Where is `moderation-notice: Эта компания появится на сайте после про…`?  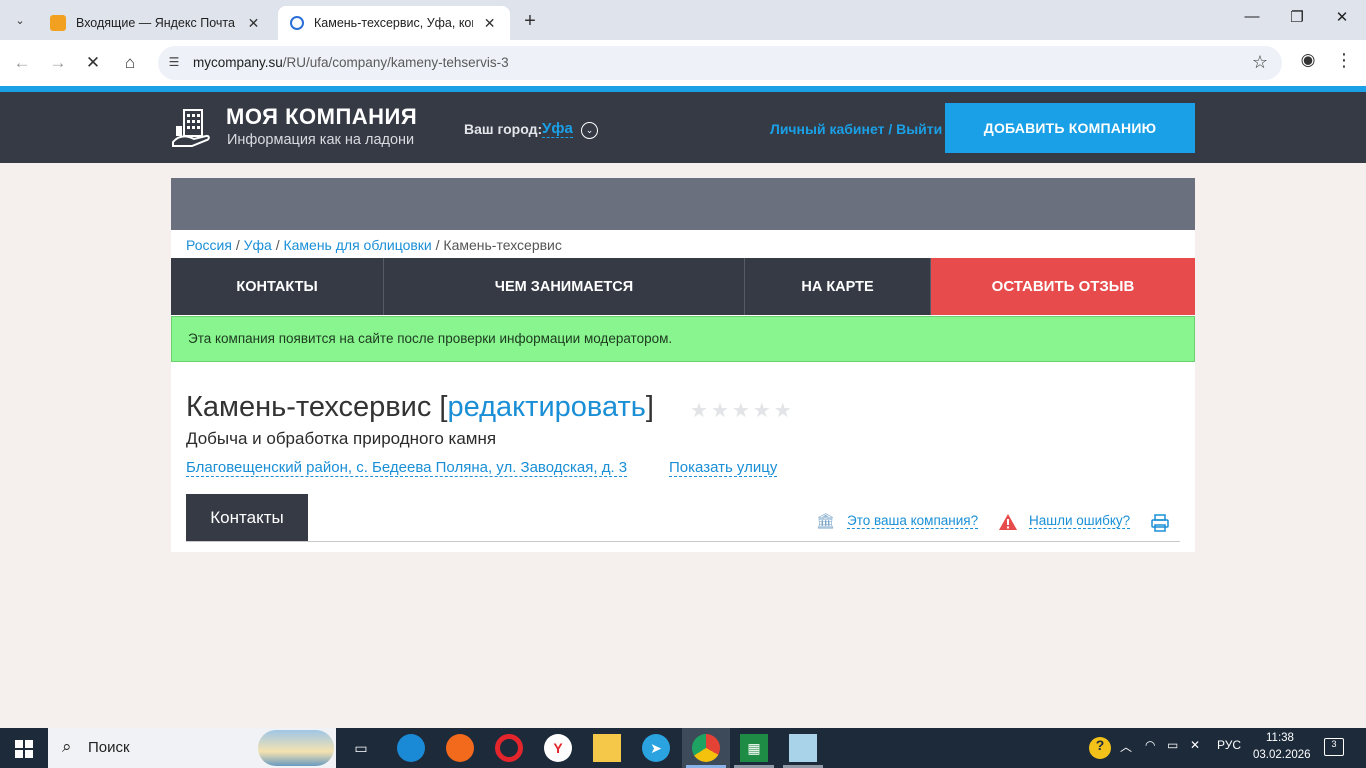 moderation-notice: Эта компания появится на сайте после про… is located at coordinates (683, 339).